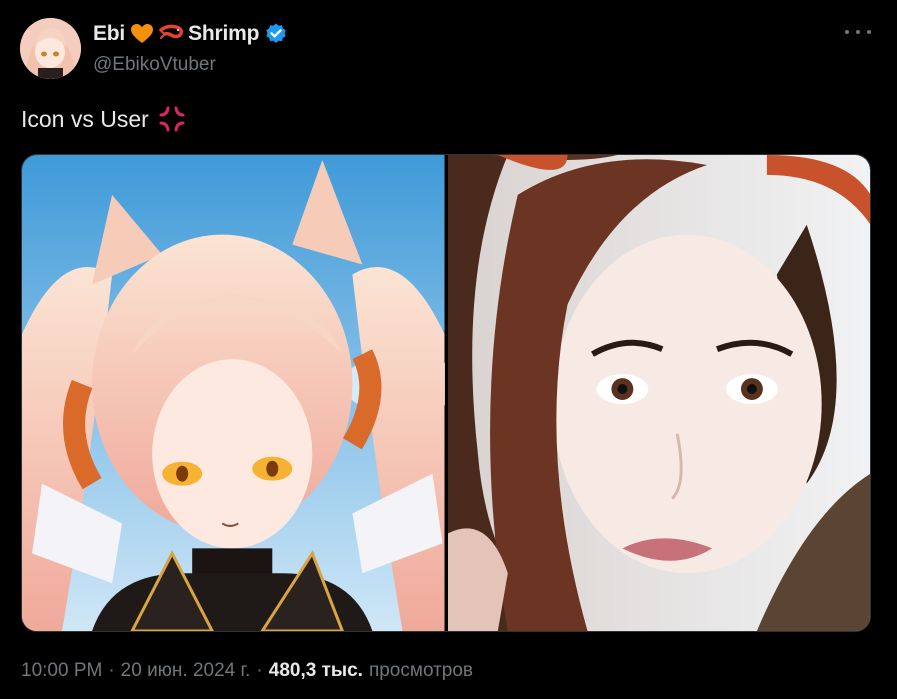 This screenshot has width=897, height=699. I want to click on display-name-part2: Shrimp, so click(223, 34).